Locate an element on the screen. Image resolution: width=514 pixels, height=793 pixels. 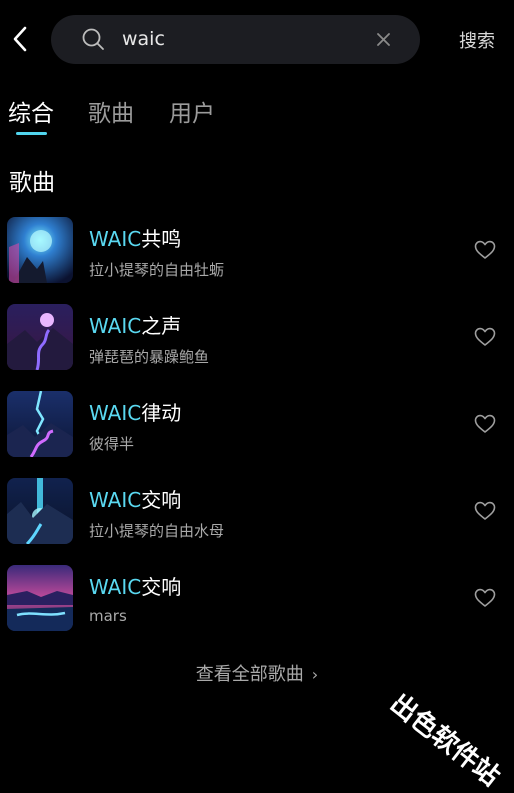
song-title: WAIC之声 is located at coordinates (135, 326).